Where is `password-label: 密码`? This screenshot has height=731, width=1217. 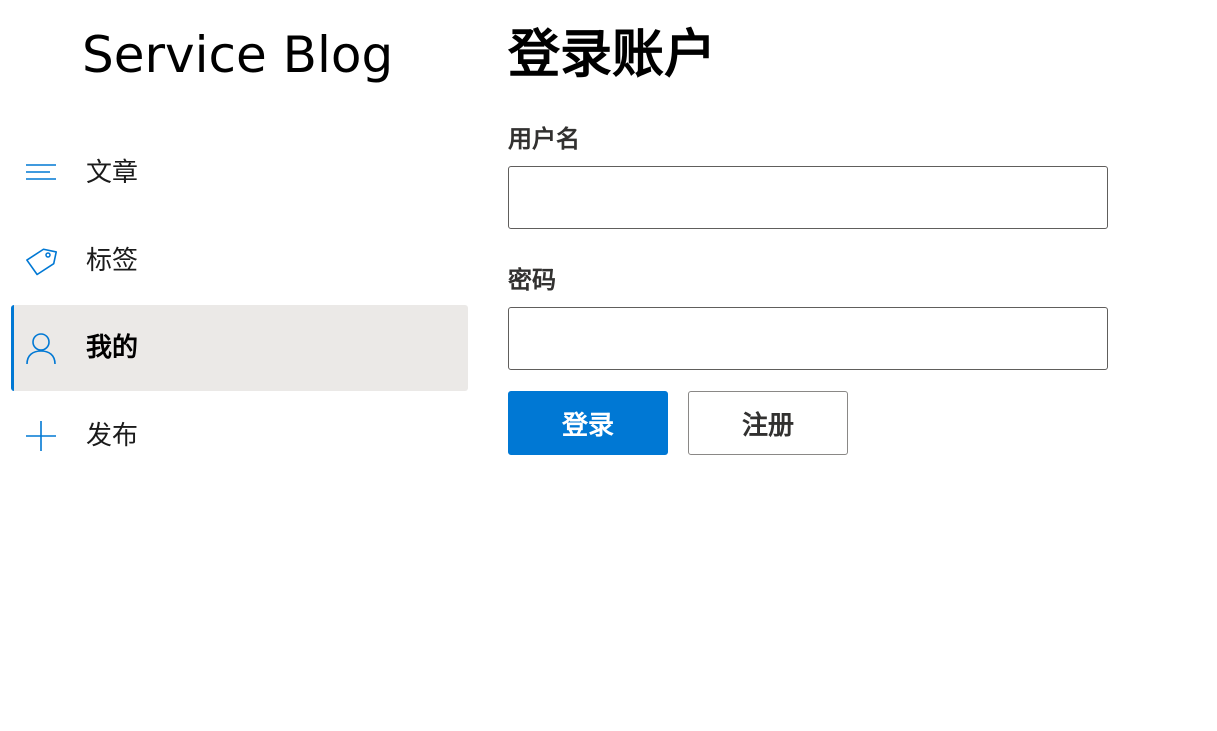
password-label: 密码 is located at coordinates (532, 280).